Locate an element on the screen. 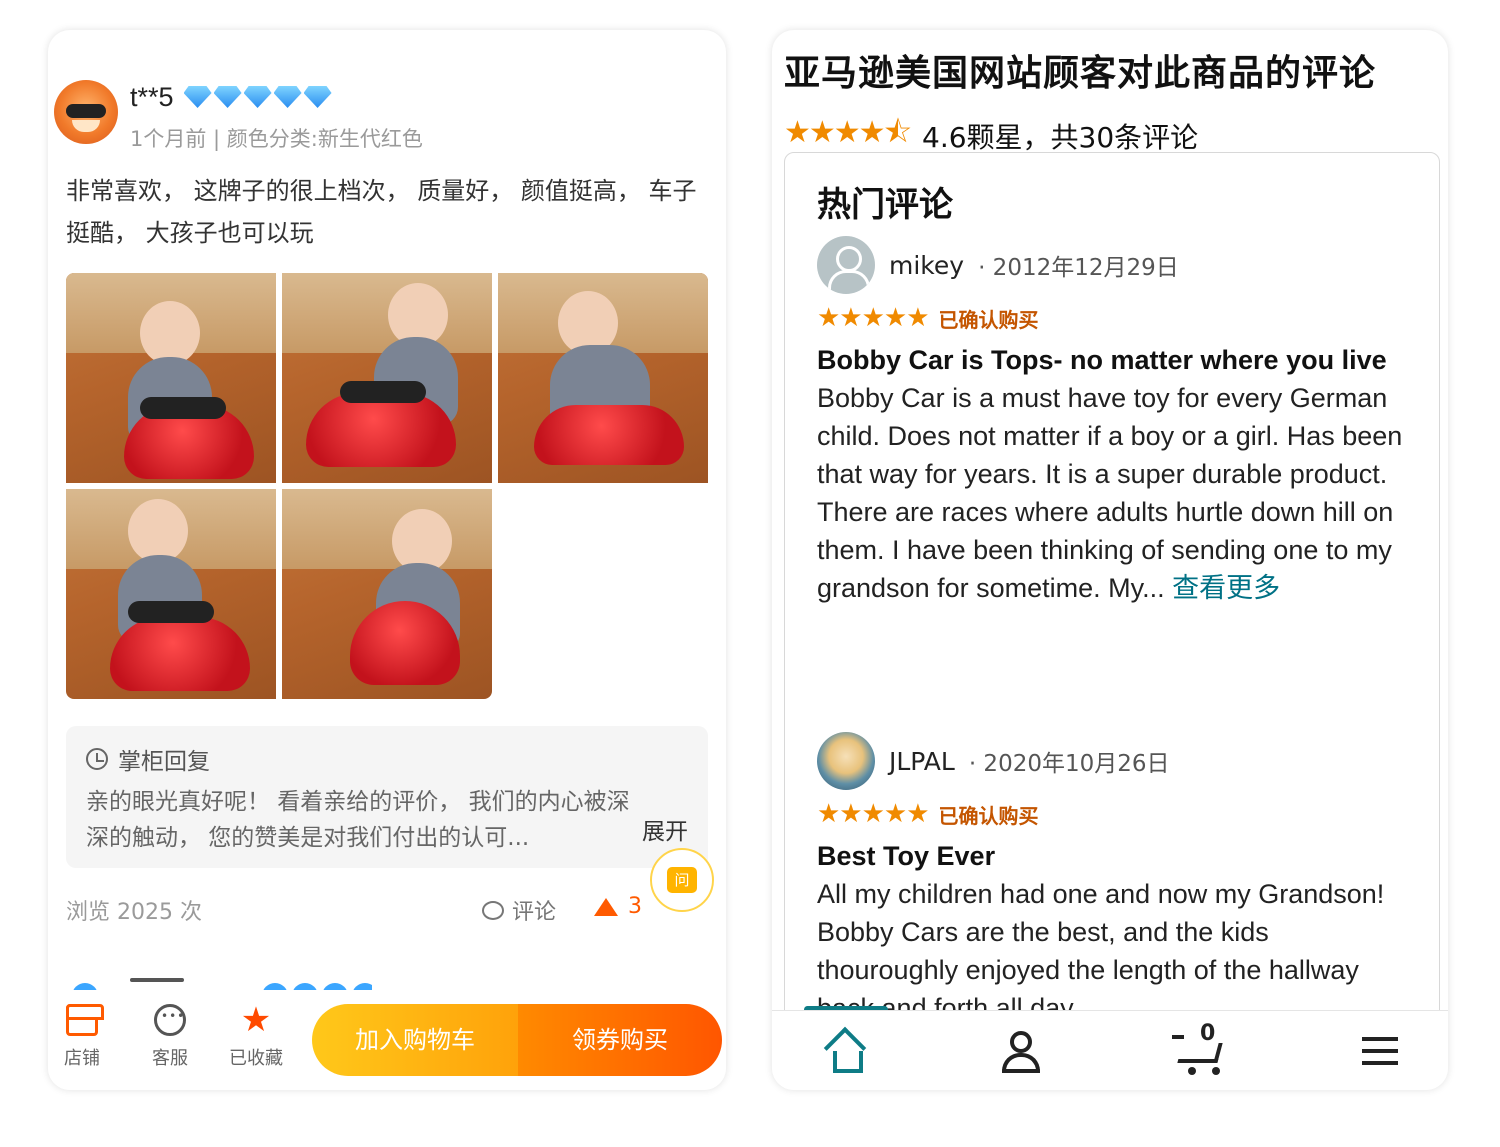 The image size is (1500, 1147). reviewer-name: mikey is located at coordinates (926, 265).